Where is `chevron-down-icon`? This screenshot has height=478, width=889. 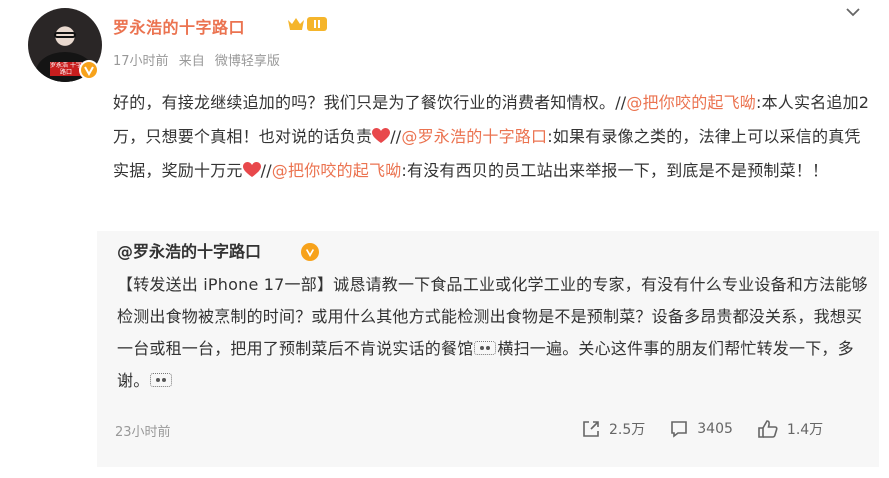 chevron-down-icon is located at coordinates (853, 12).